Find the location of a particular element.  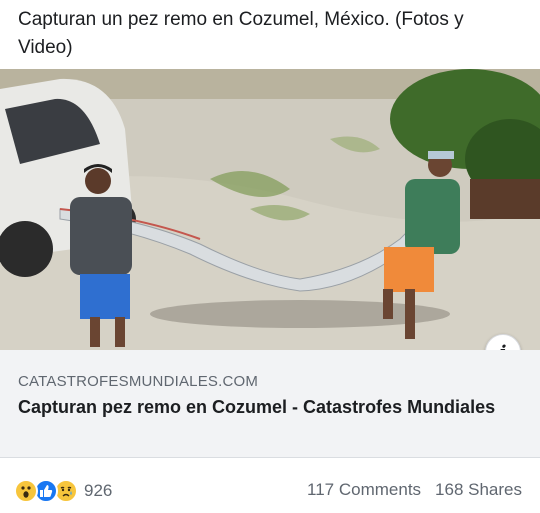

post-stats: 117 Comments 168 Shares is located at coordinates (414, 490).